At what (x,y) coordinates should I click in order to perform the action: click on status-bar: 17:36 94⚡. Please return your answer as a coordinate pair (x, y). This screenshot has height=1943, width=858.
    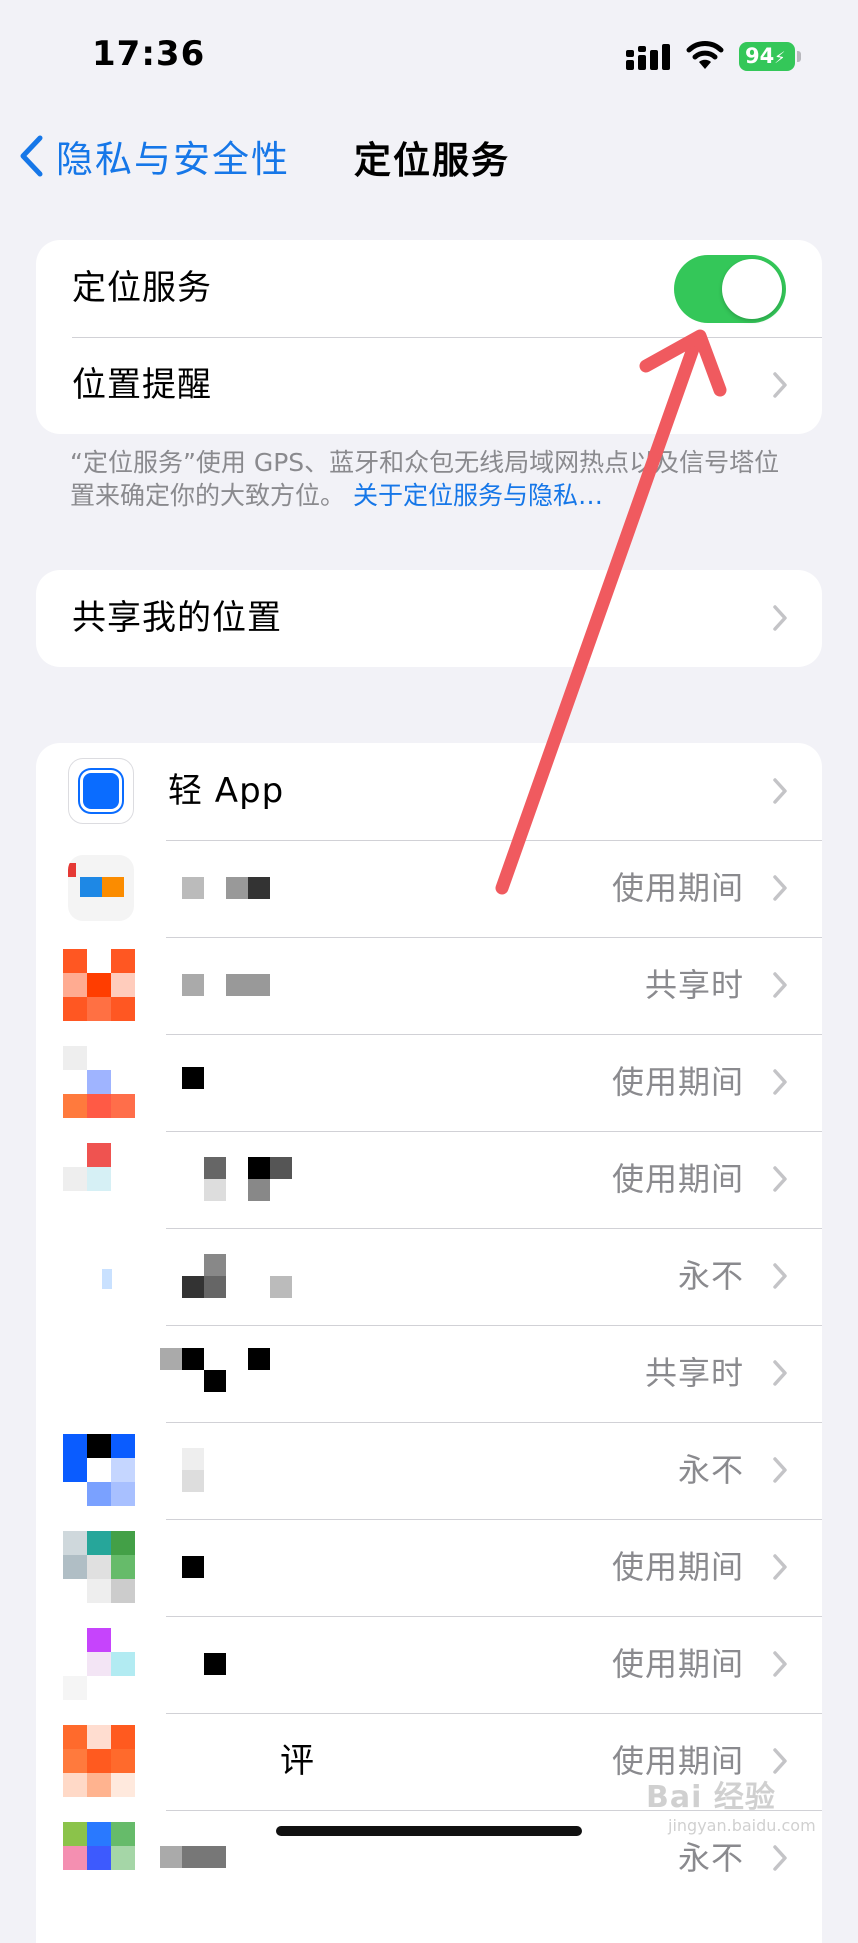
    Looking at the image, I should click on (429, 55).